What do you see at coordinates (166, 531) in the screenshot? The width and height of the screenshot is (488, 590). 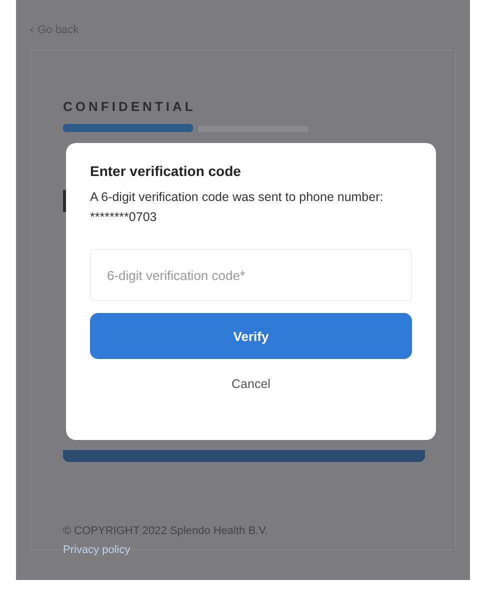 I see `copyright-text: © COPYRIGHT 2022 Splendo Health B.V.` at bounding box center [166, 531].